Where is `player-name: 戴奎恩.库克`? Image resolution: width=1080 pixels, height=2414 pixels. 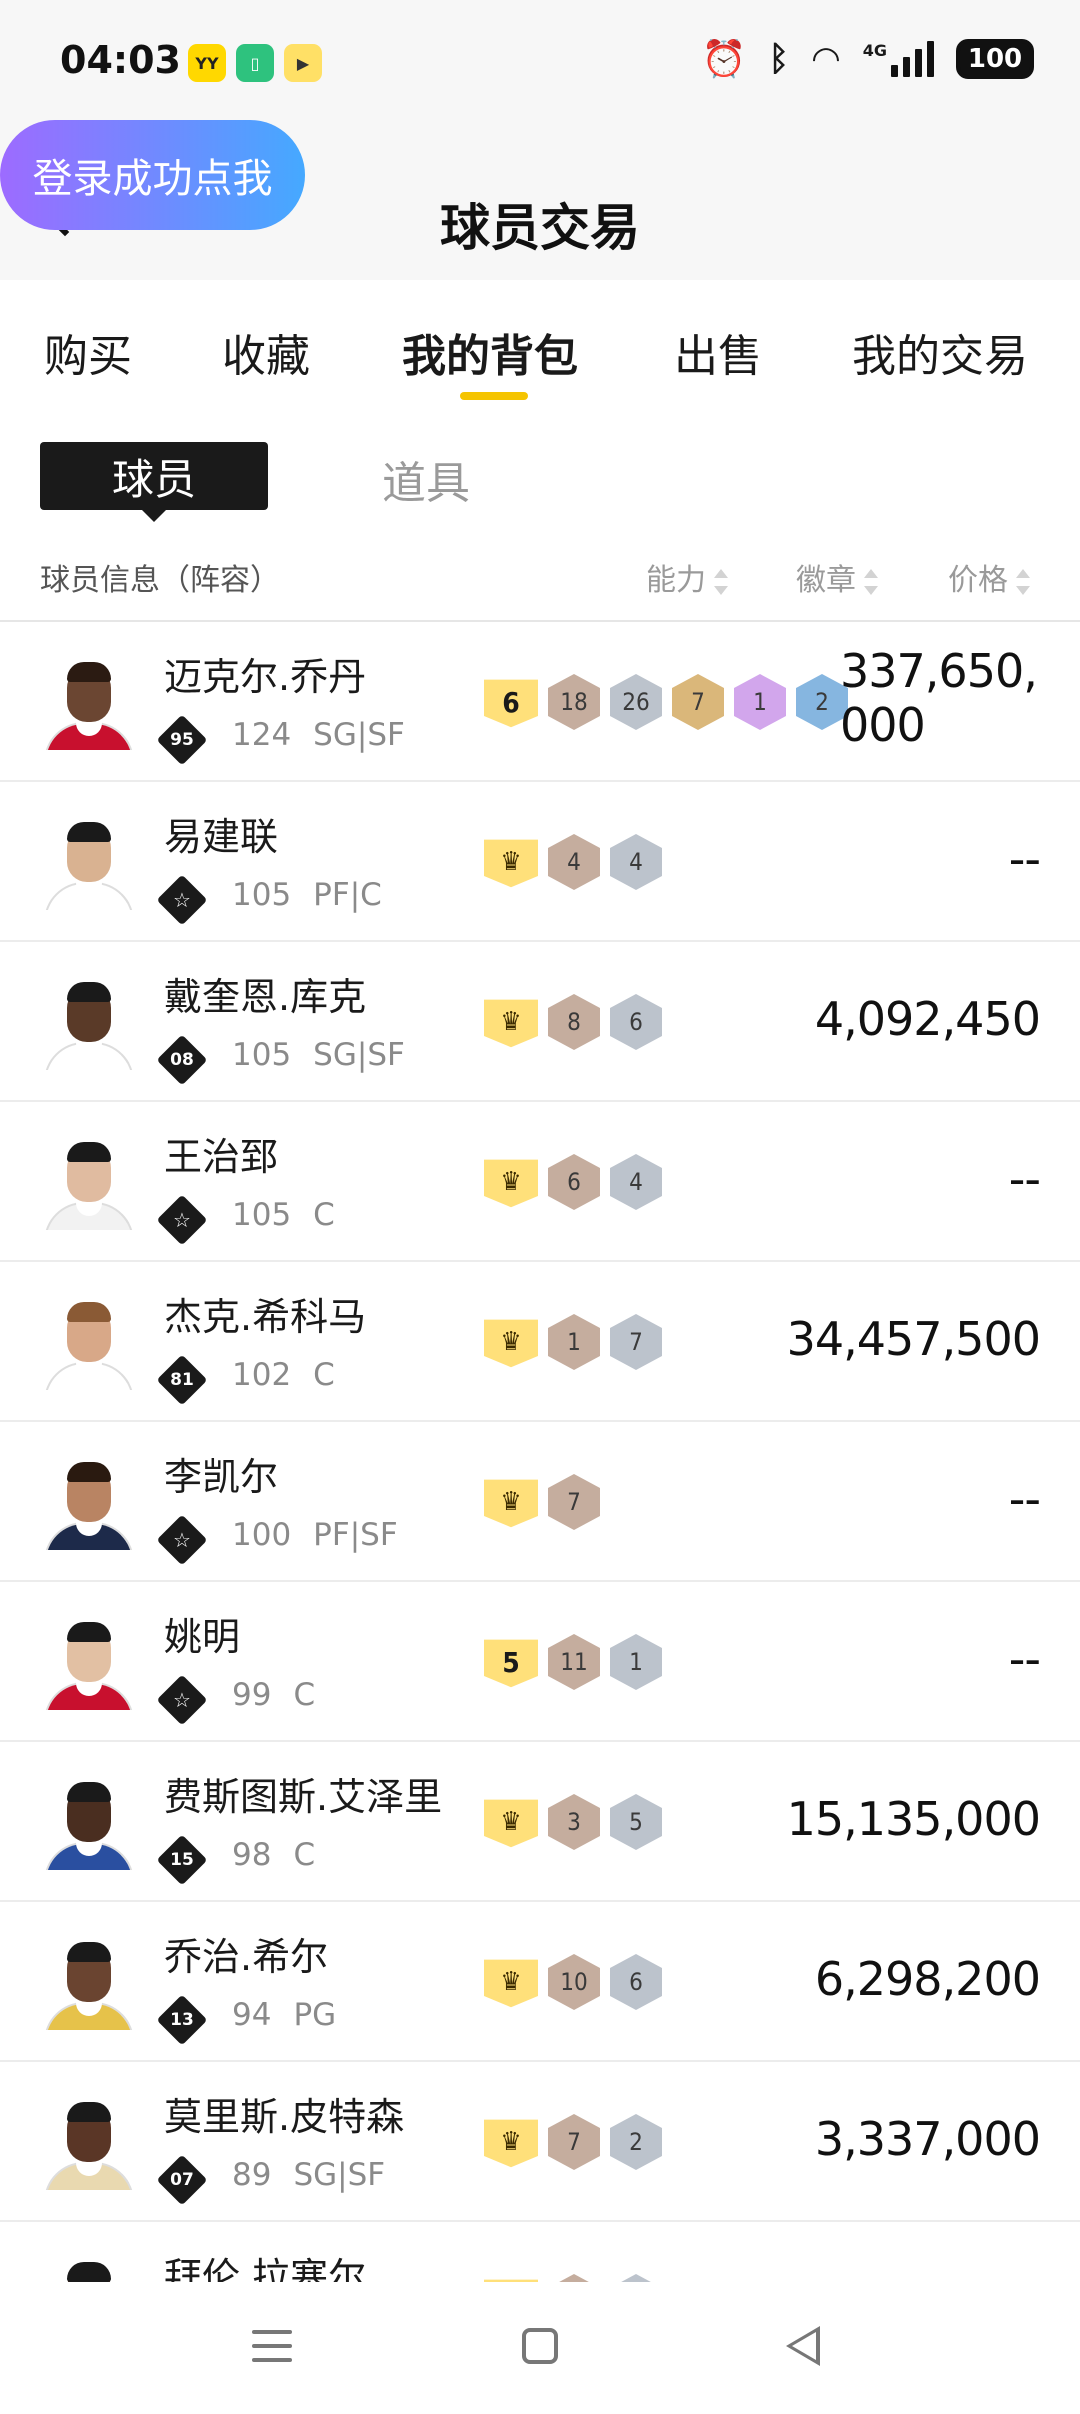 player-name: 戴奎恩.库克 is located at coordinates (265, 997).